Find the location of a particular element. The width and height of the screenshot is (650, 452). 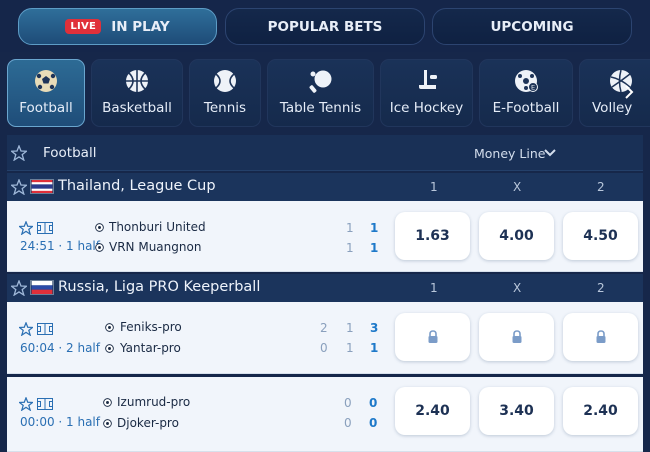

sport-label-table-tennis: Table Tennis is located at coordinates (320, 108).